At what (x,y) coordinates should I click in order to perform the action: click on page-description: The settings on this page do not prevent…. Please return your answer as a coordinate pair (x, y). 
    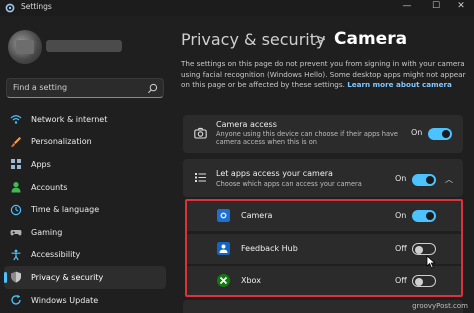
    Looking at the image, I should click on (325, 75).